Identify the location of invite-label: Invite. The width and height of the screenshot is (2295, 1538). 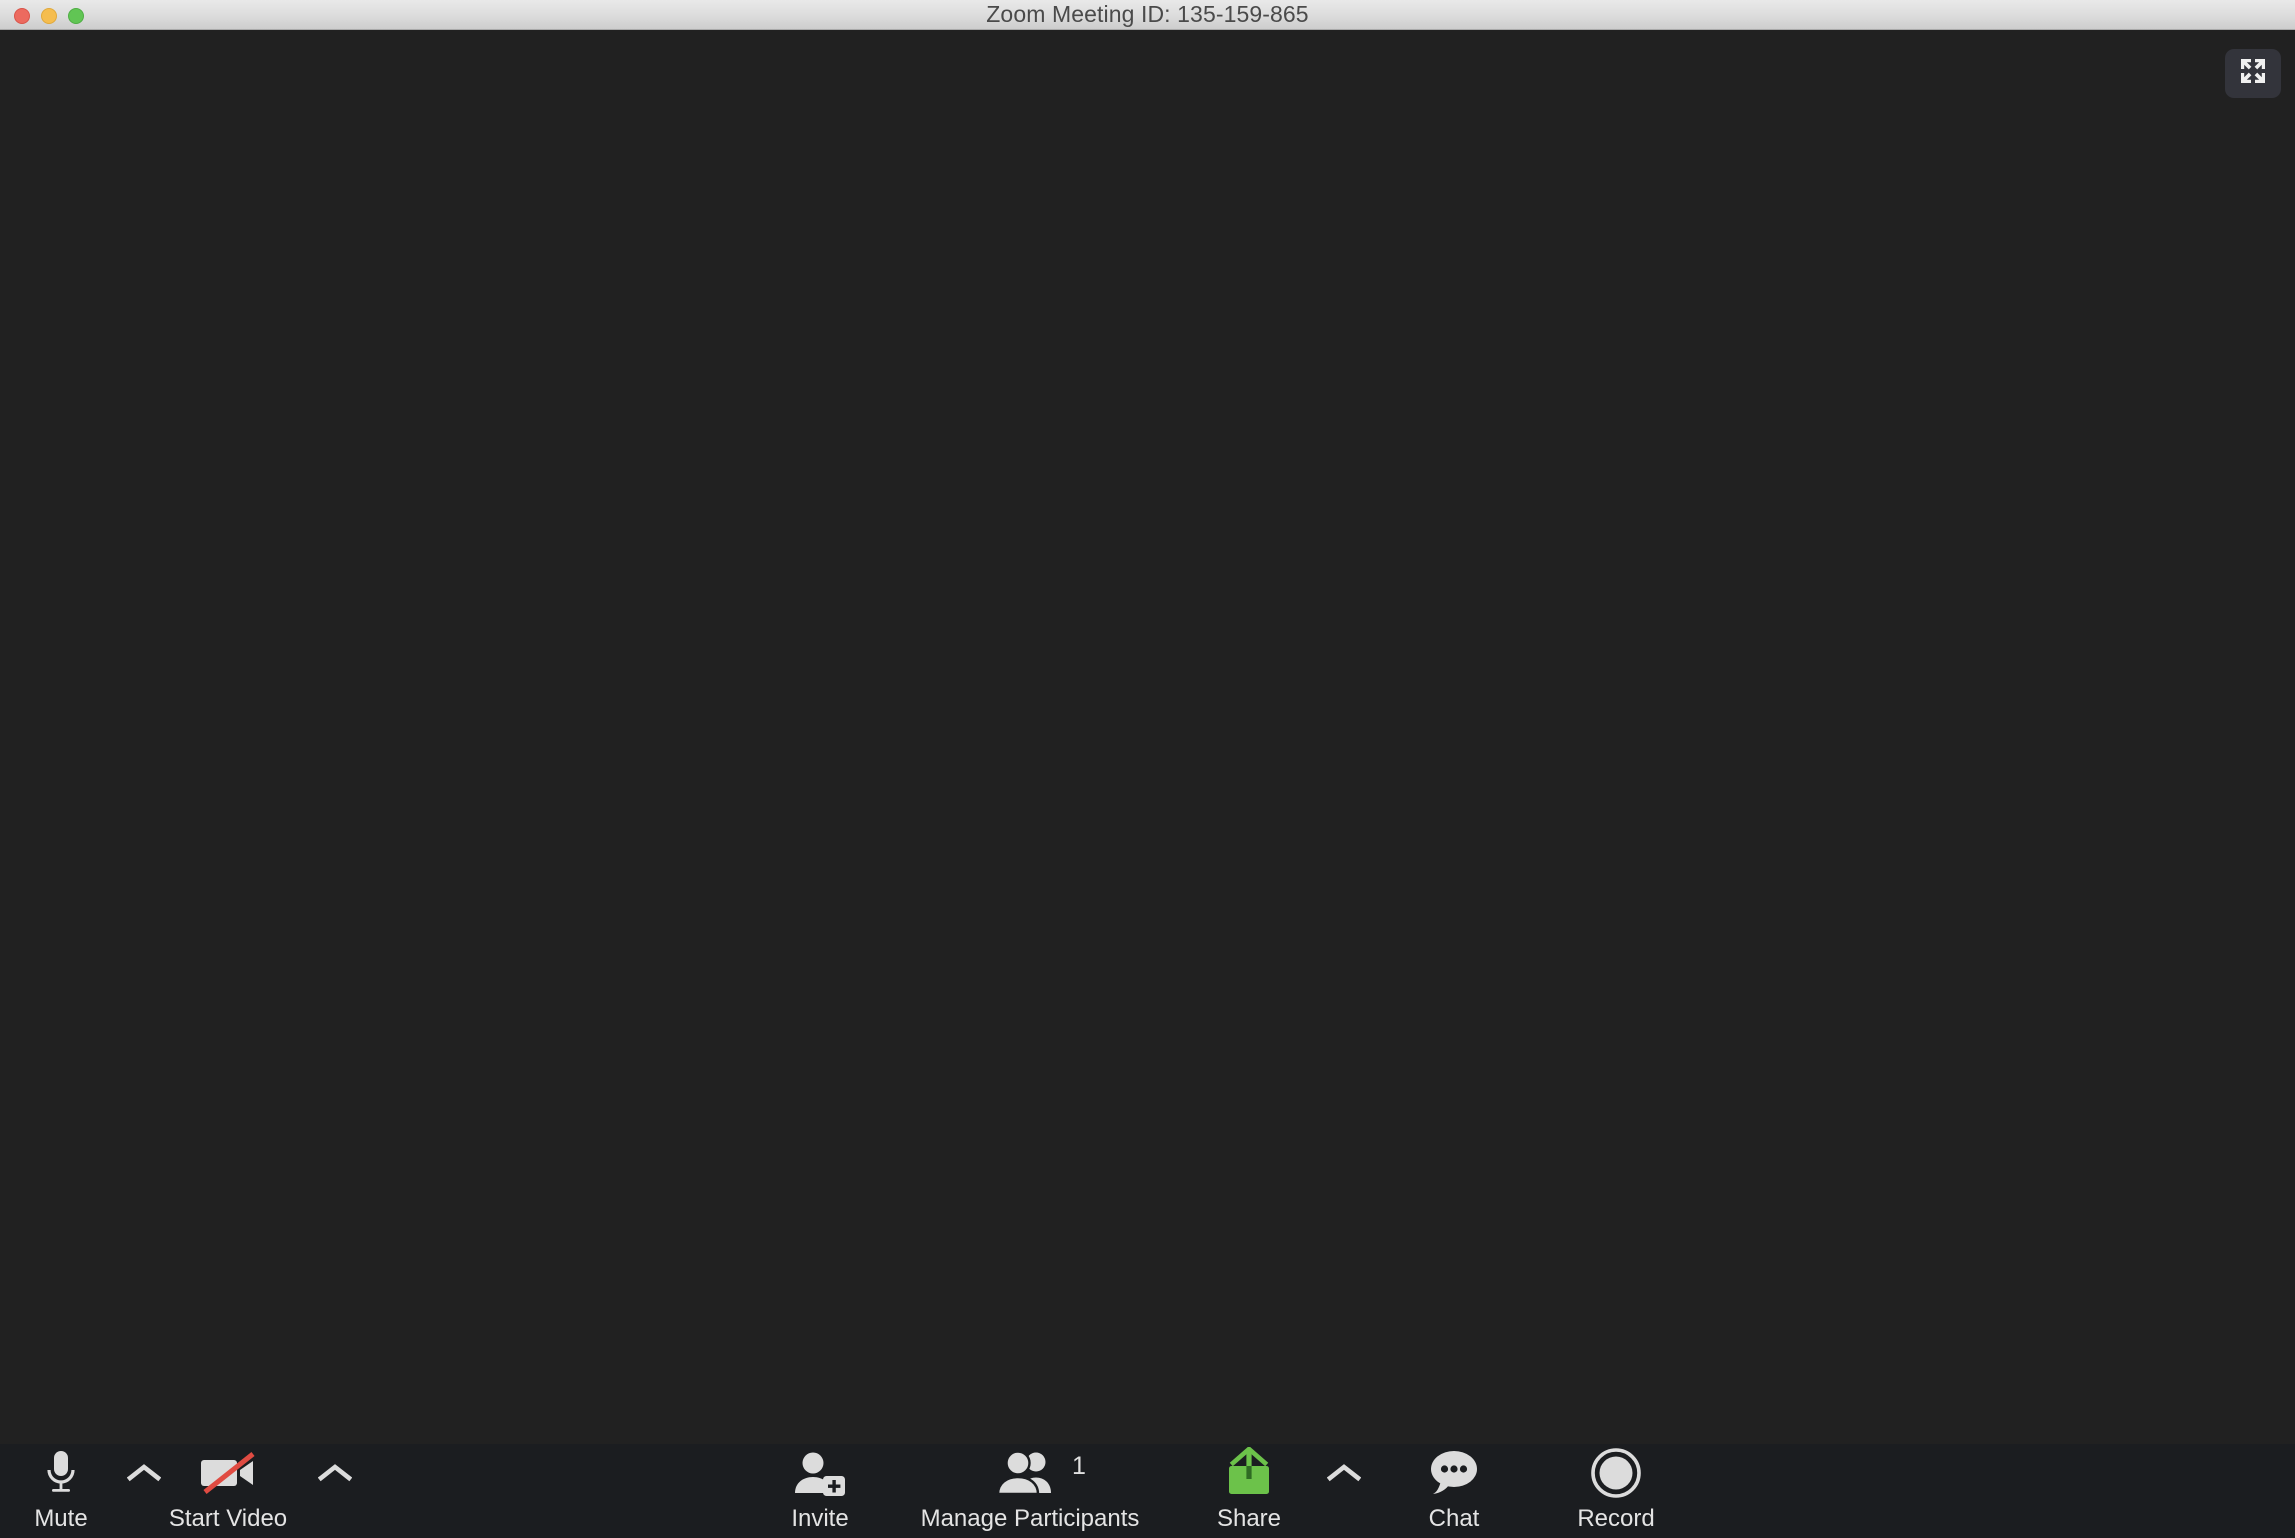
(820, 1518).